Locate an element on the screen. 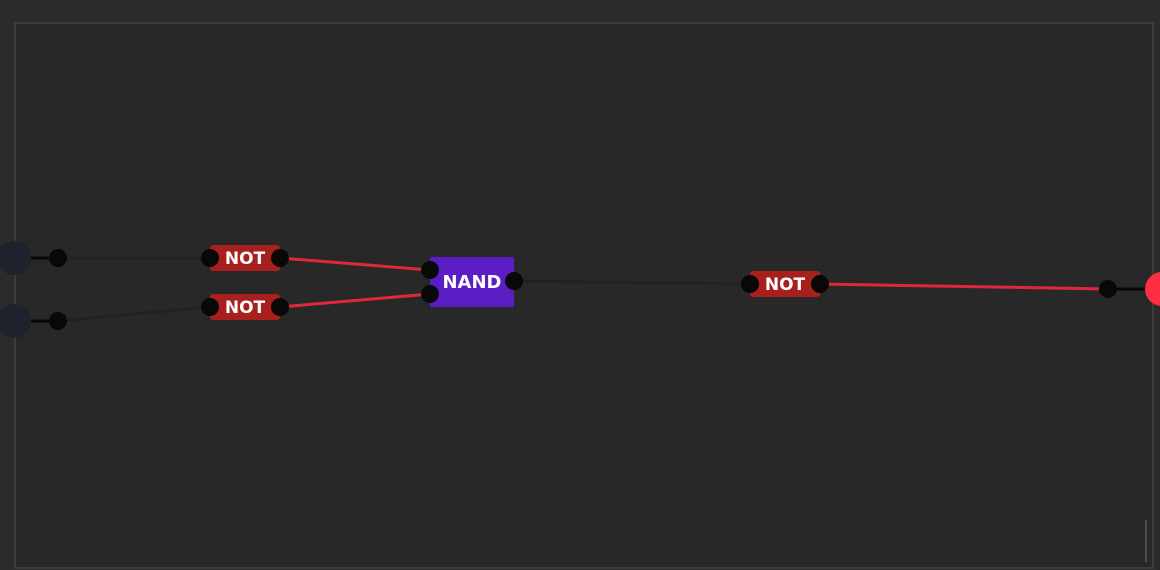 The width and height of the screenshot is (1160, 570). not-gate-1-label: NOT is located at coordinates (245, 259).